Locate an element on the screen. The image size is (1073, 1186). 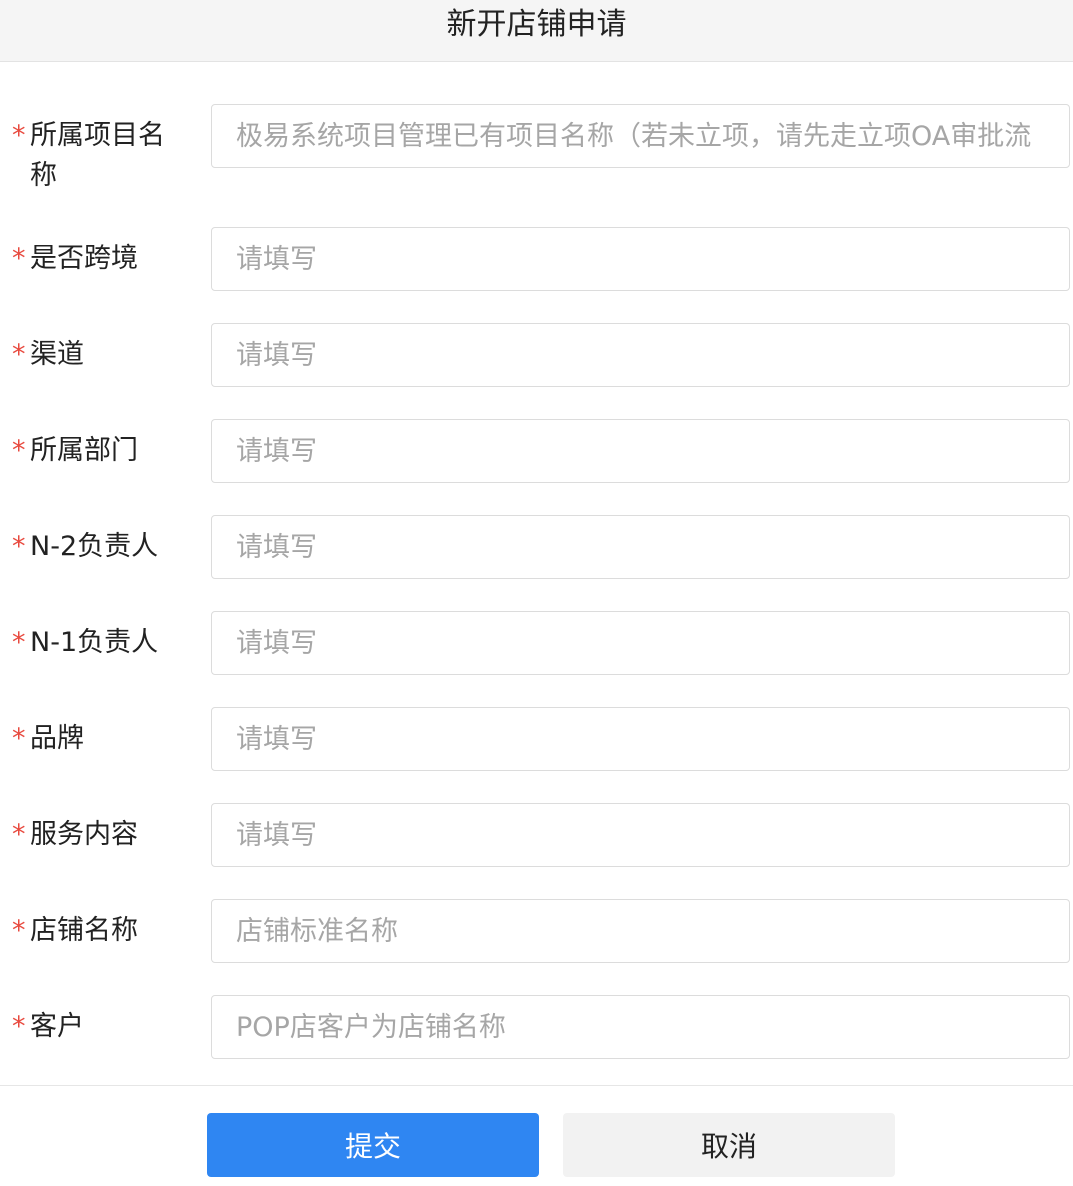
form-row-cross-border: * 是否跨境 is located at coordinates (536, 259).